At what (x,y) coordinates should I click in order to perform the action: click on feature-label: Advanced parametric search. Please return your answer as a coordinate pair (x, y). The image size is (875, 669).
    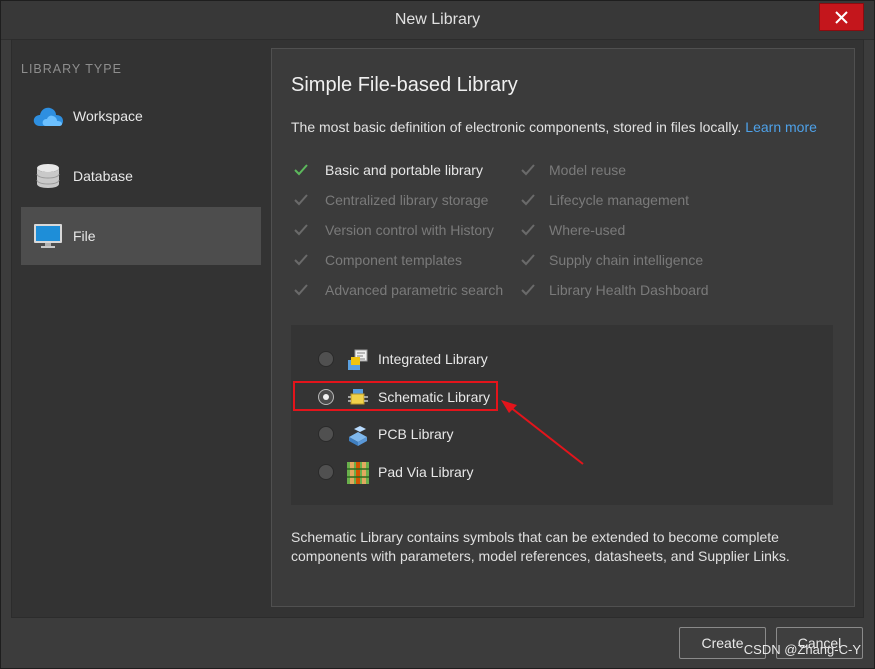
    Looking at the image, I should click on (414, 290).